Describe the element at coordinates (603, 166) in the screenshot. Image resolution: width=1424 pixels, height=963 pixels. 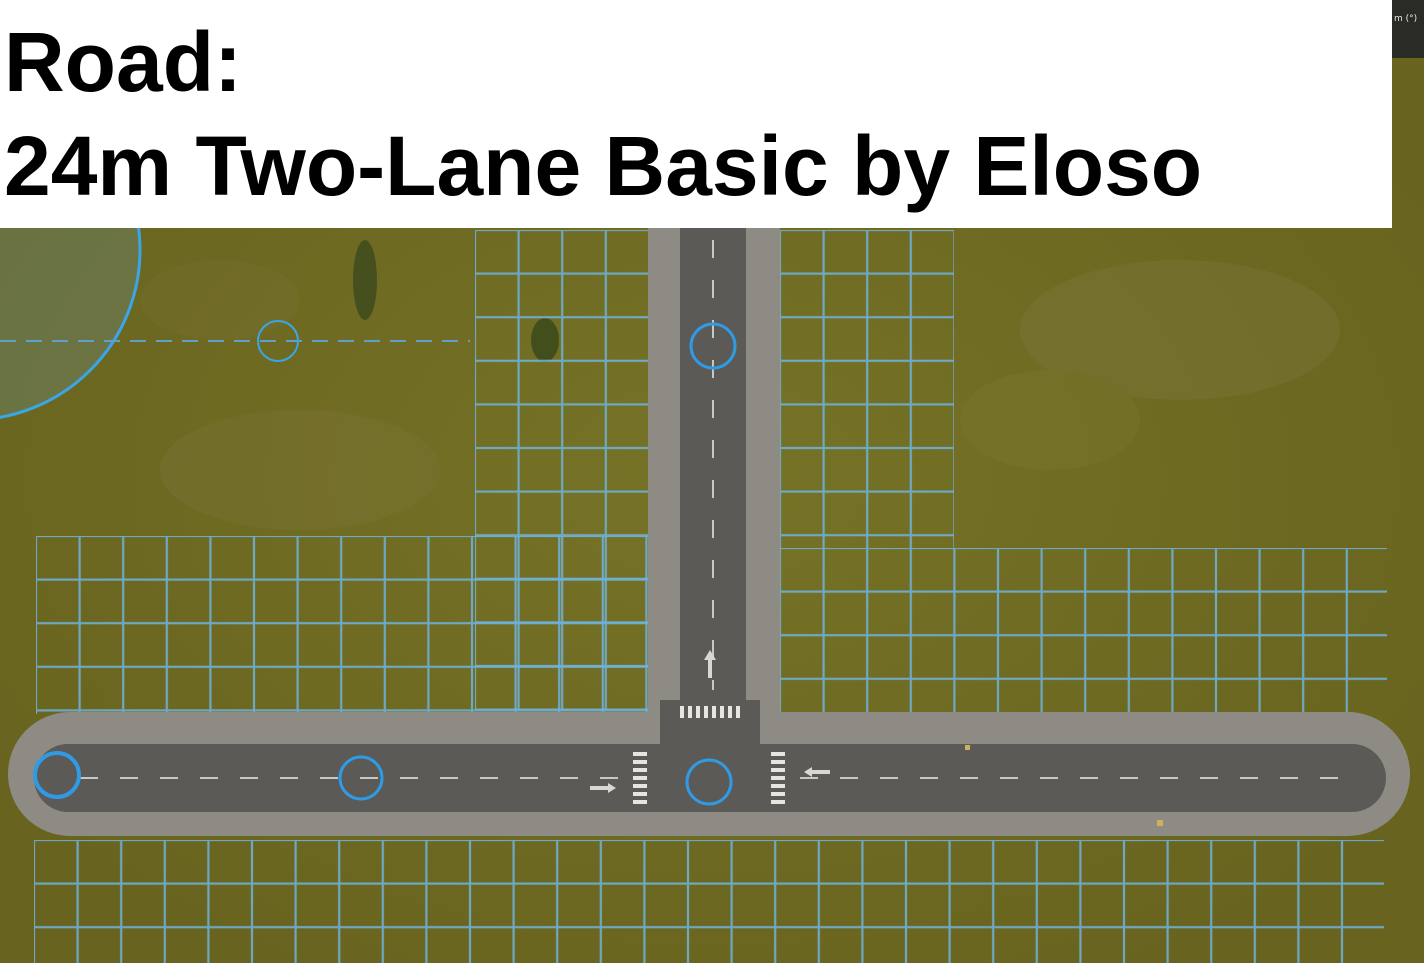
I see `title-line-2: 24m Two-Lane Basic by Eloso` at that location.